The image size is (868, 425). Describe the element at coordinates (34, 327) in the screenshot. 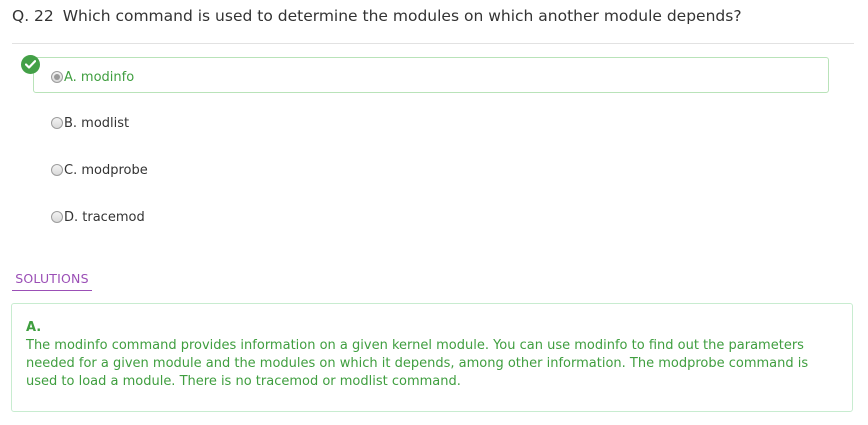

I see `solution-answer: A.` at that location.